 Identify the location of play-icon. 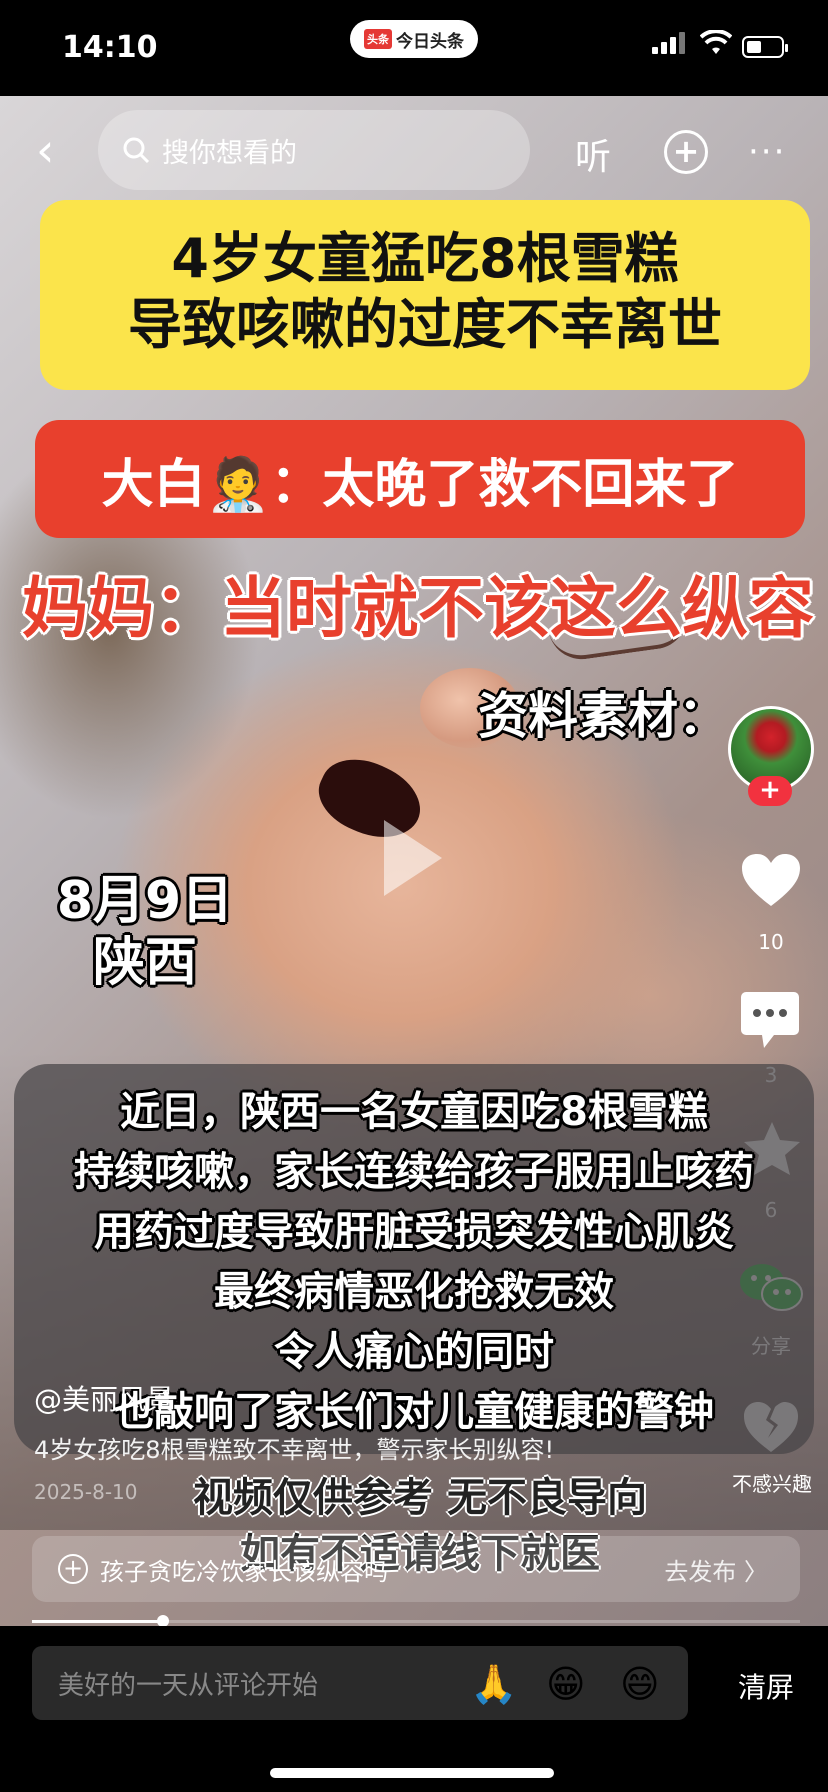
(413, 858).